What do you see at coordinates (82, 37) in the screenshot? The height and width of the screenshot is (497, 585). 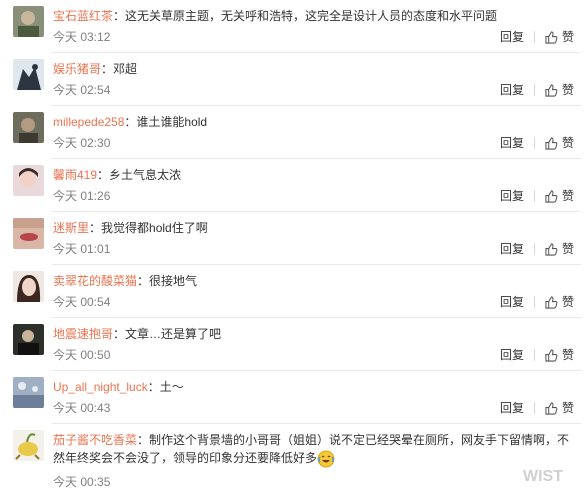 I see `comment-time: 今天 03:12` at bounding box center [82, 37].